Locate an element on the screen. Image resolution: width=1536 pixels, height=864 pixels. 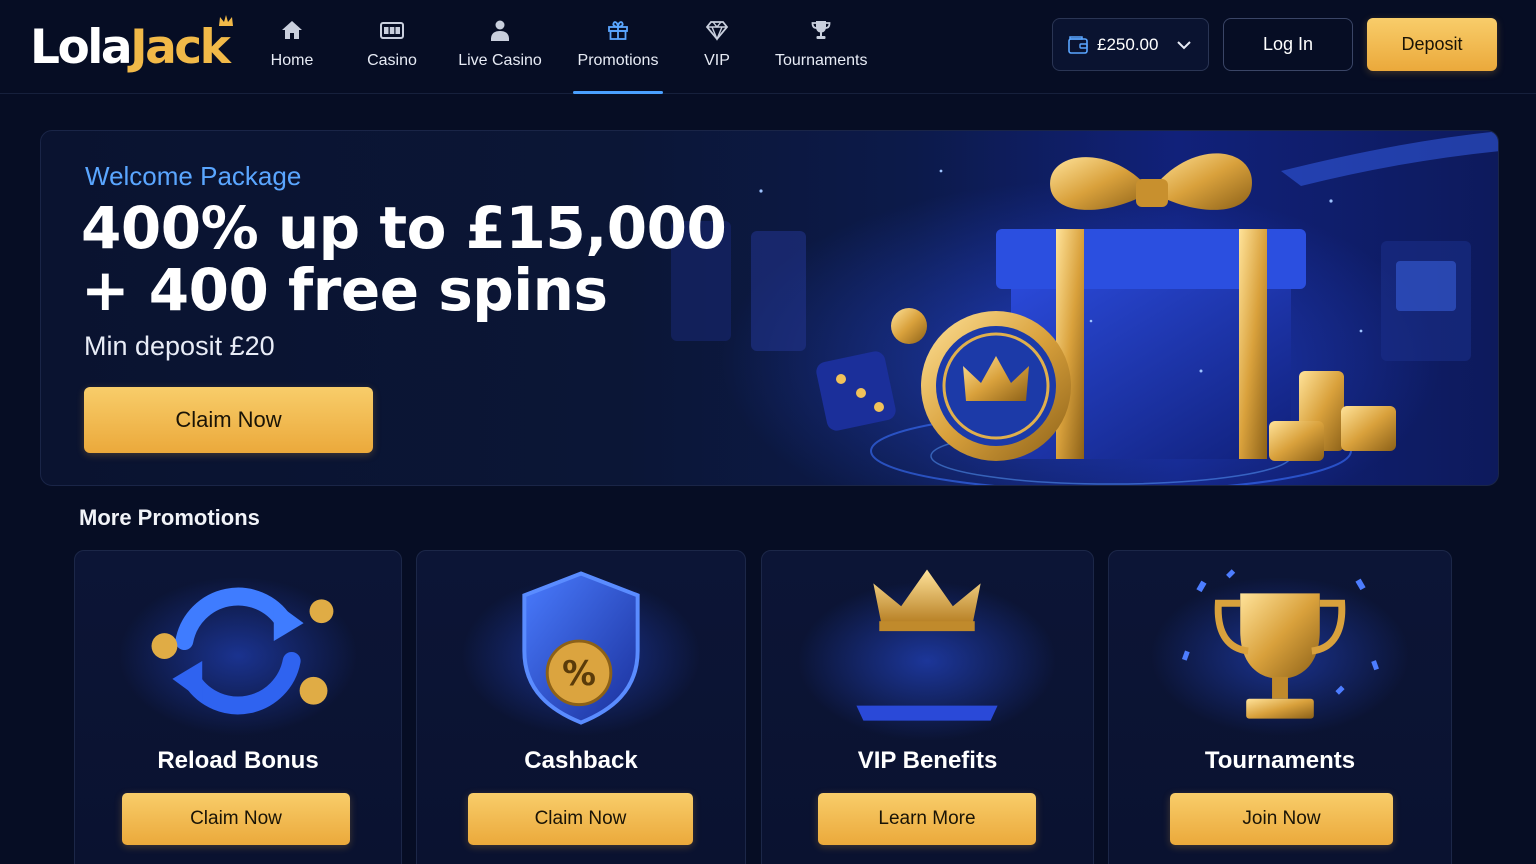
vip-crown-icon is located at coordinates (927, 655).